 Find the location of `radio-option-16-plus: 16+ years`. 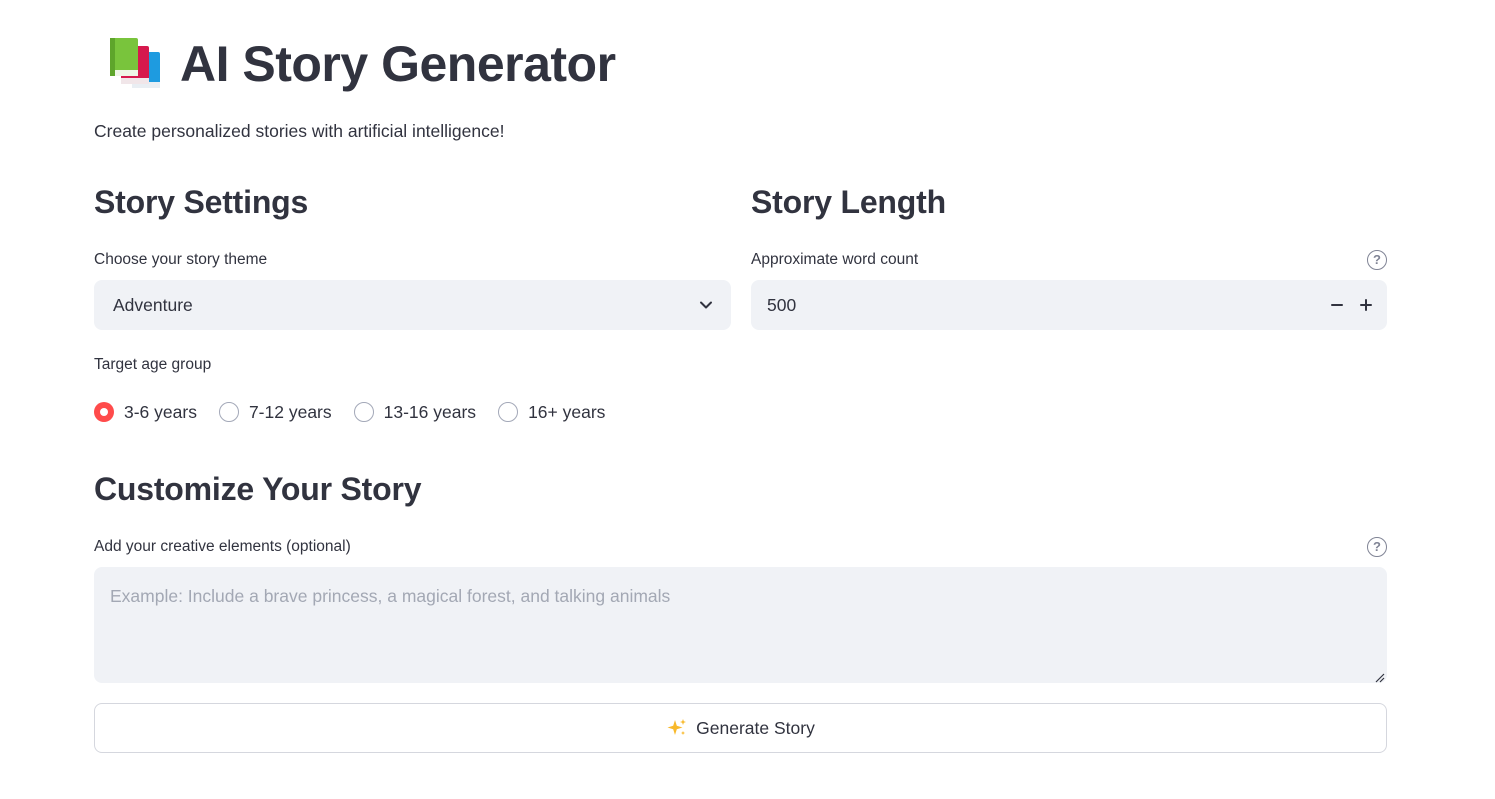

radio-option-16-plus: 16+ years is located at coordinates (551, 412).